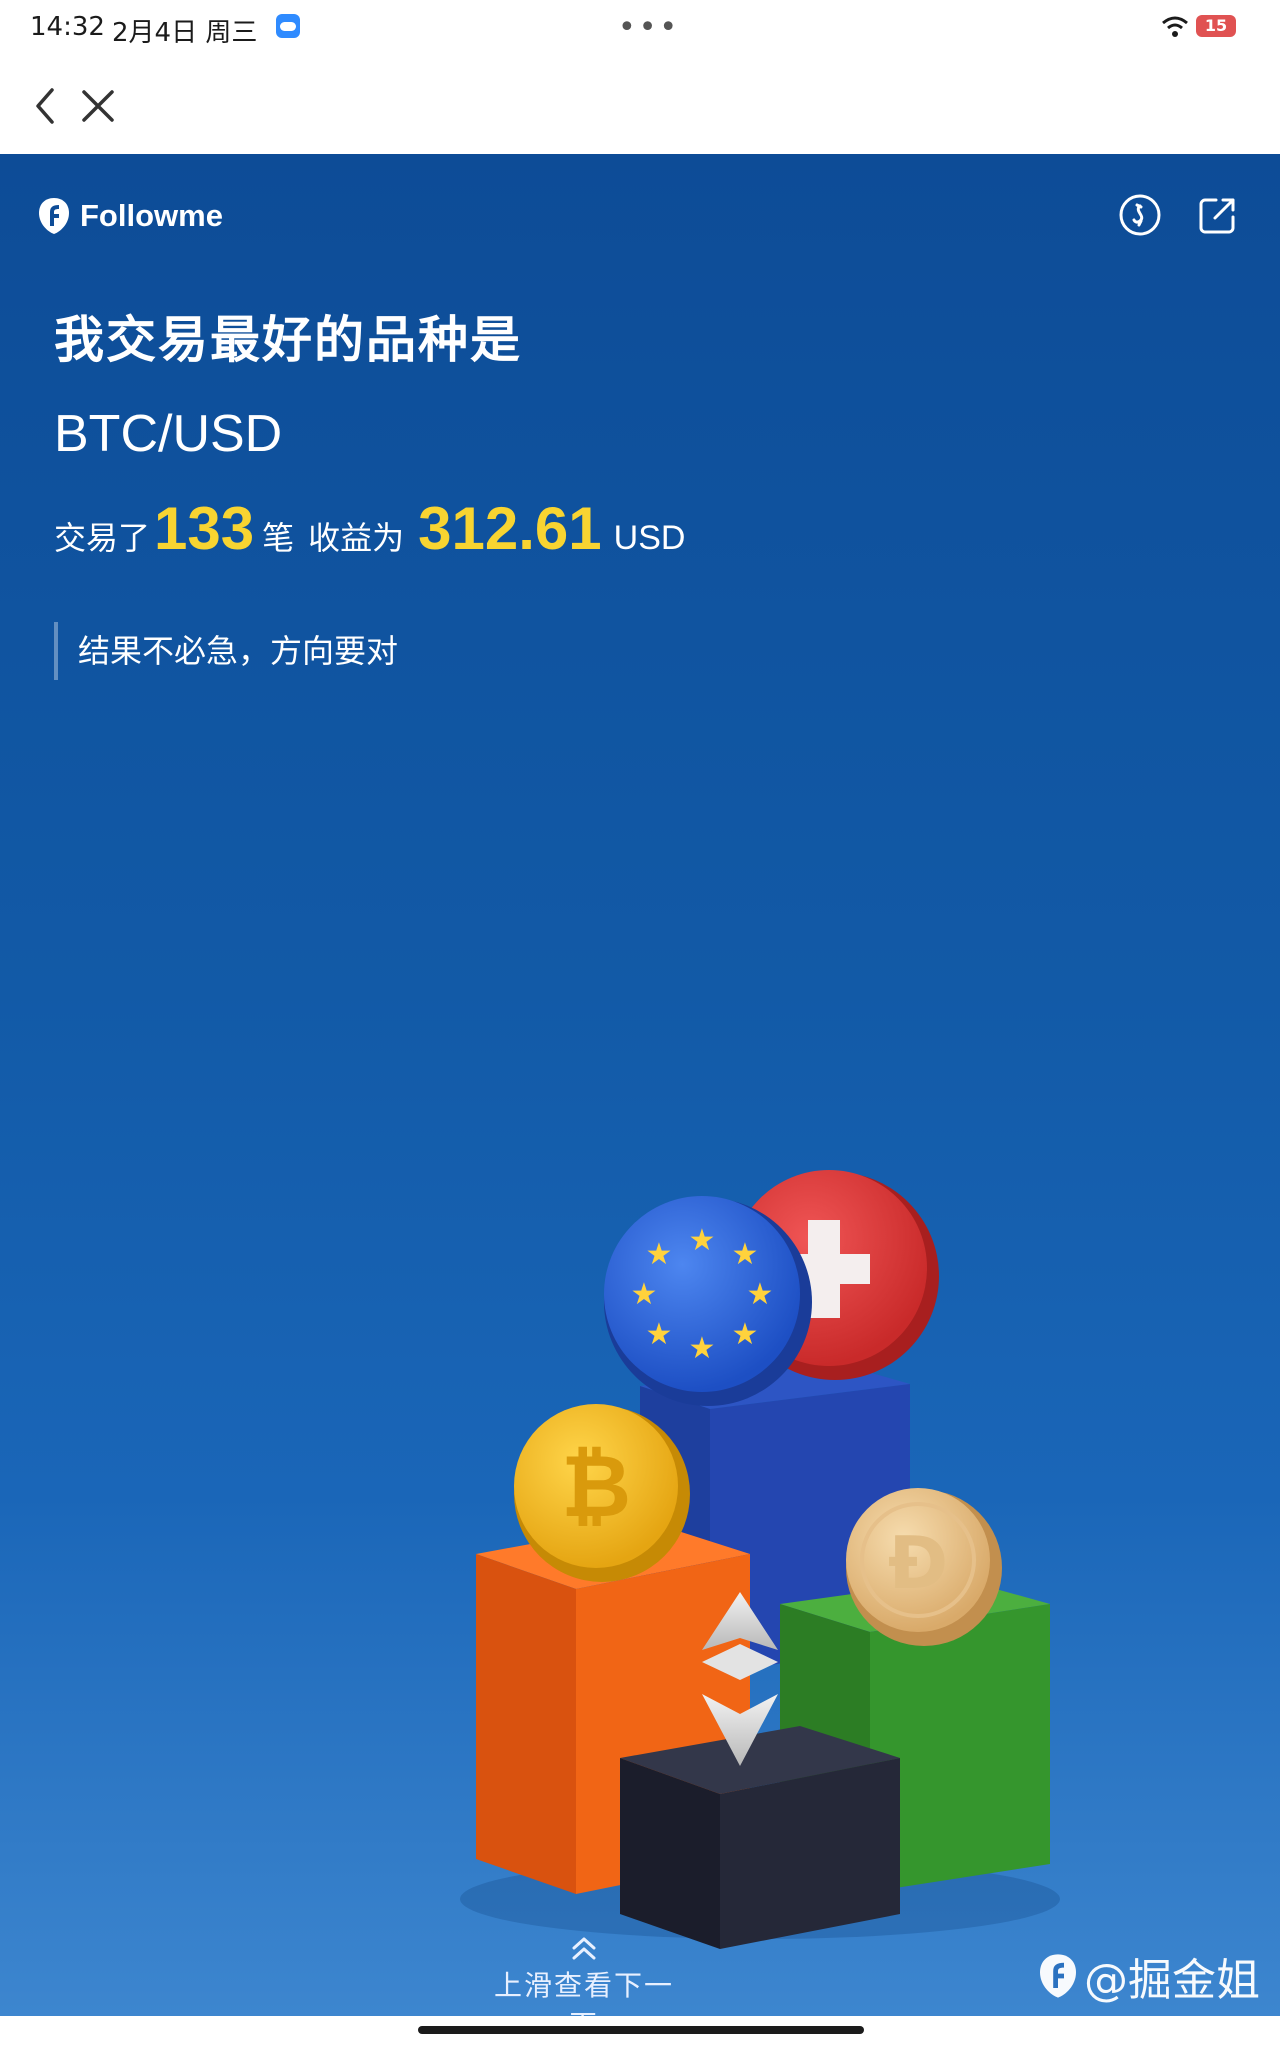  Describe the element at coordinates (649, 538) in the screenshot. I see `profit-currency: USD` at that location.